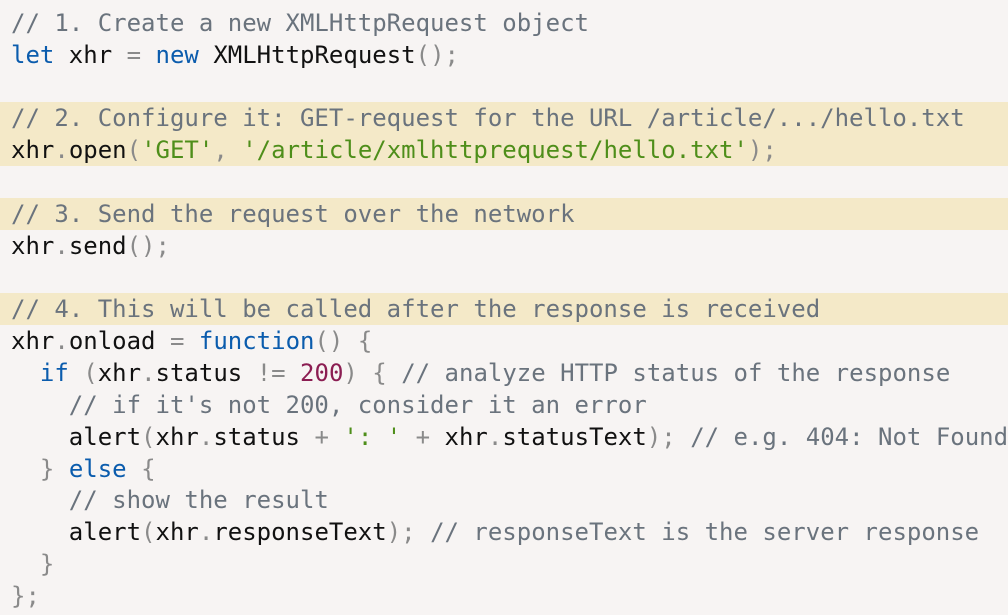 The height and width of the screenshot is (615, 1008). Describe the element at coordinates (504, 246) in the screenshot. I see `code-line: xhr.send();` at that location.